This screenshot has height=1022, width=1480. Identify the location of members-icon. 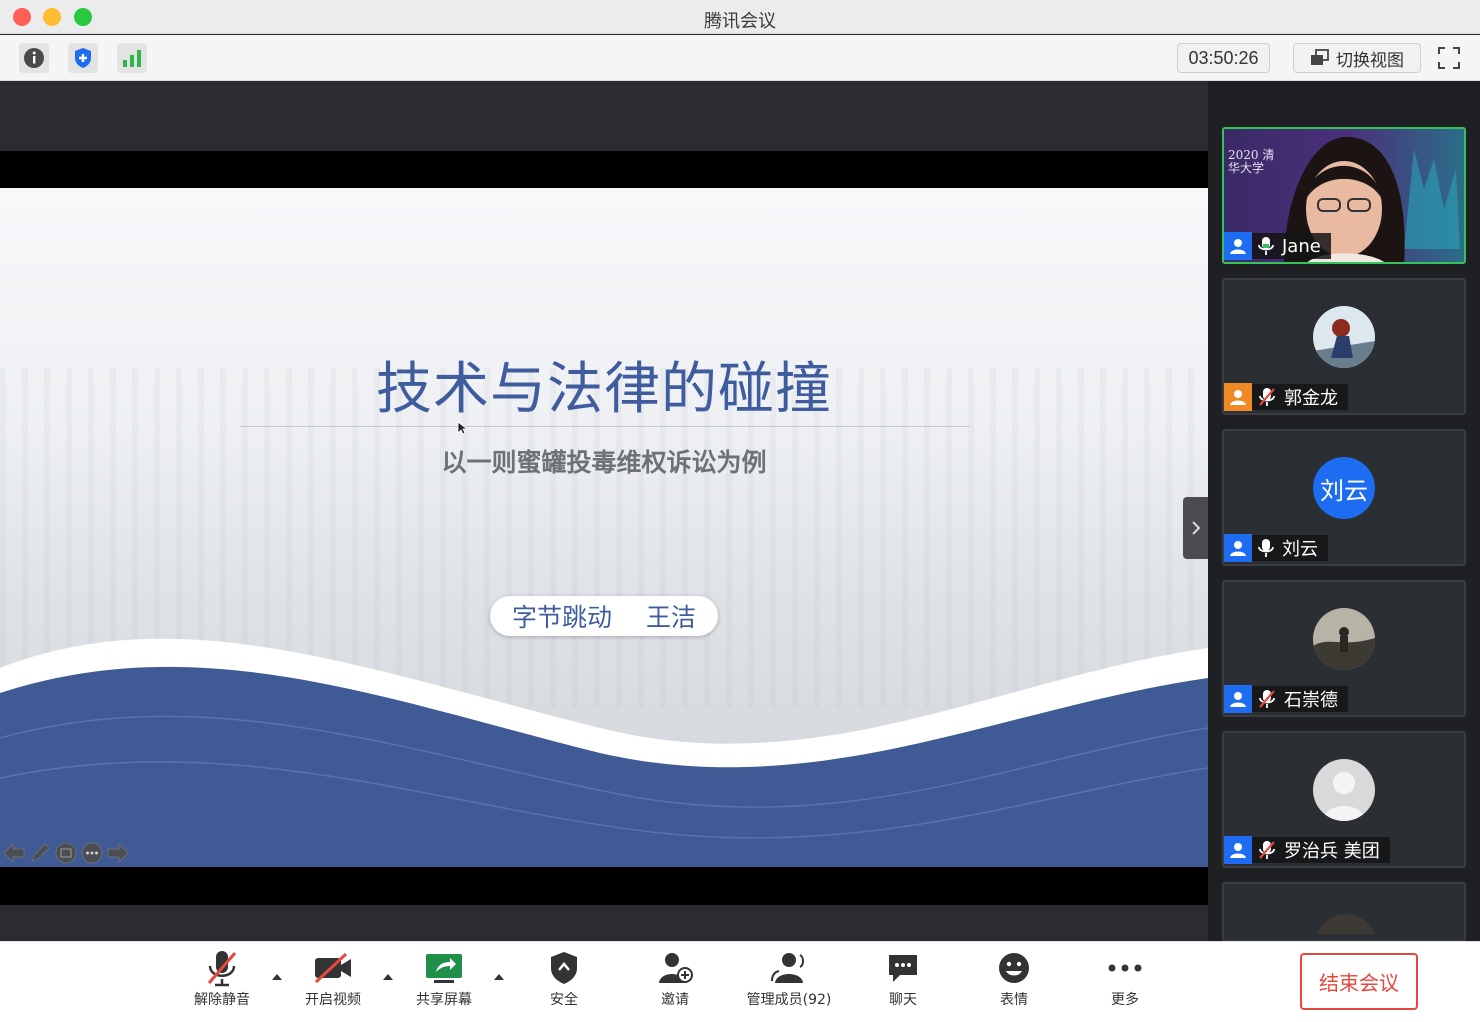
(789, 968).